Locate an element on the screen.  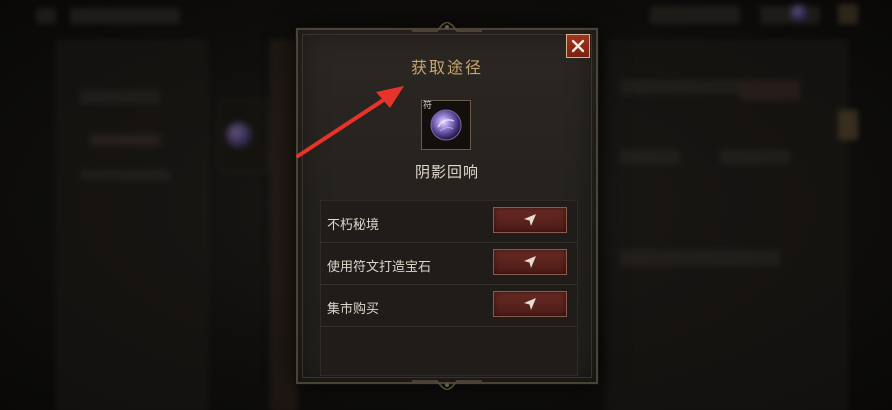
source-row-rune-crafting: 使用符文打造宝石 is located at coordinates (449, 264).